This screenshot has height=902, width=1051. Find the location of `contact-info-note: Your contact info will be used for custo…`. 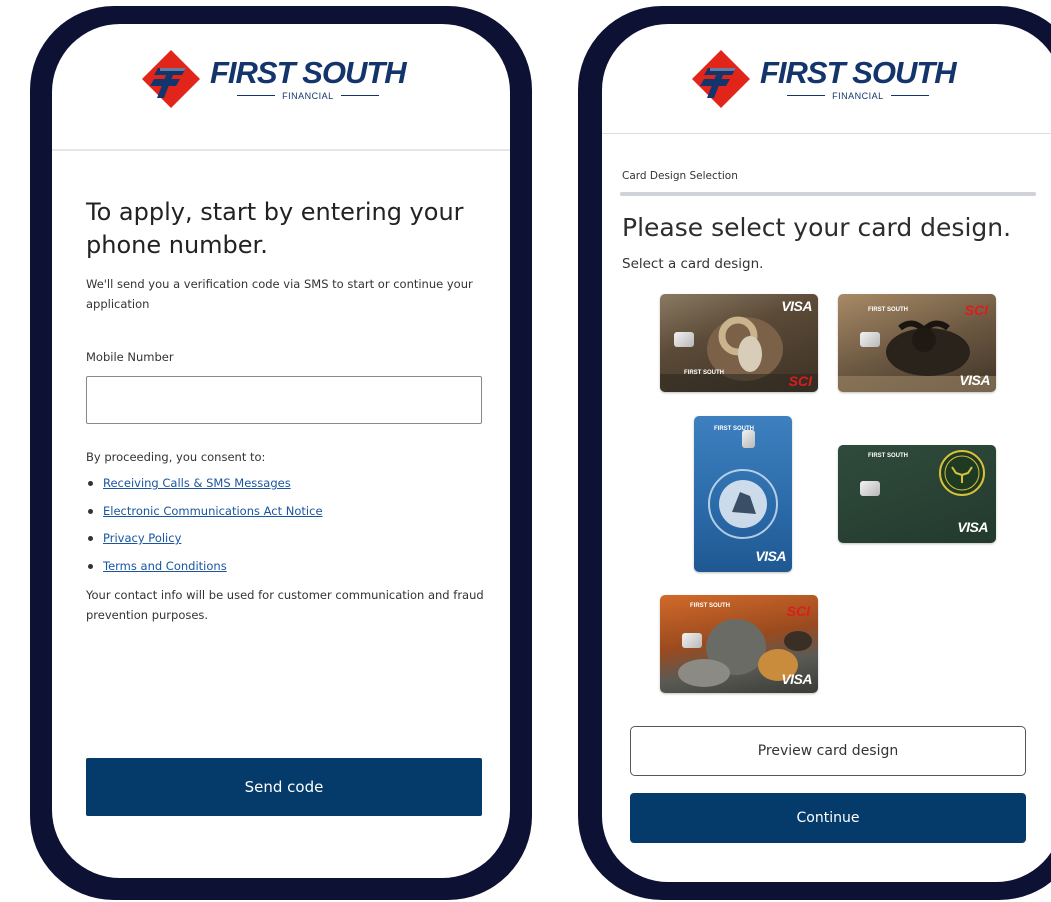

contact-info-note: Your contact info will be used for custo… is located at coordinates (285, 605).